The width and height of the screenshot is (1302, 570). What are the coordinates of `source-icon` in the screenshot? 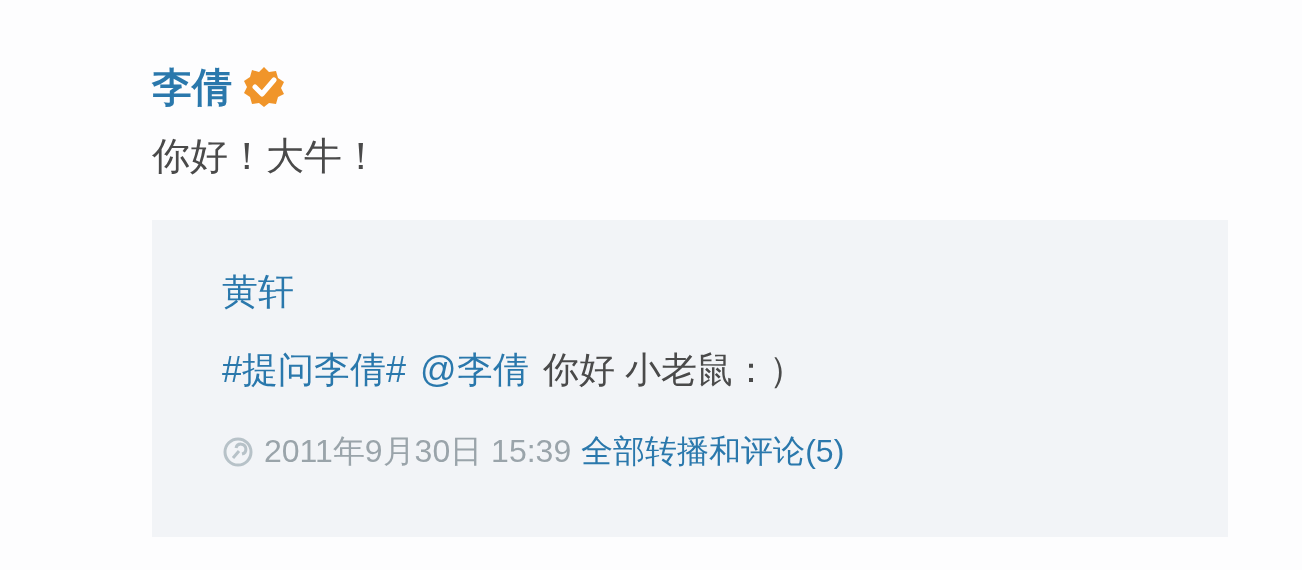 It's located at (238, 452).